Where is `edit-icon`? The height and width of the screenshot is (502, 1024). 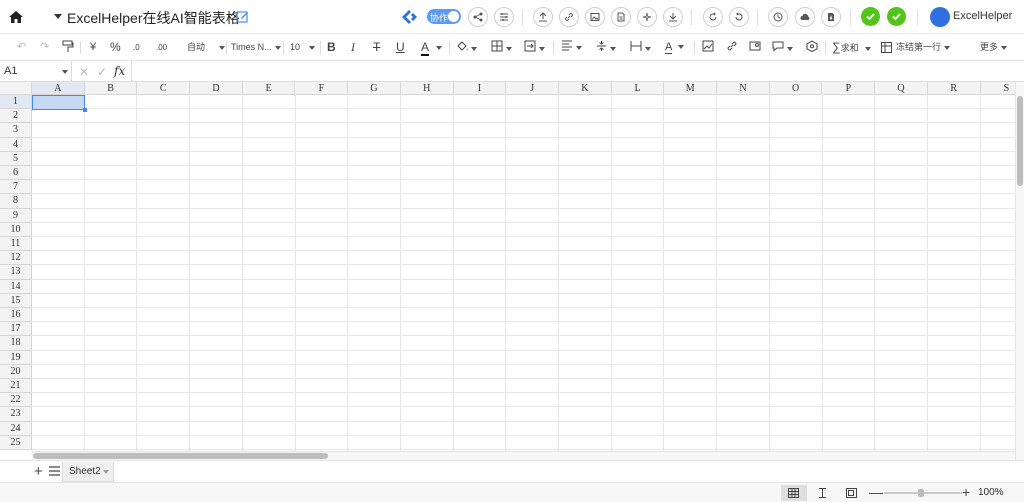 edit-icon is located at coordinates (242, 16).